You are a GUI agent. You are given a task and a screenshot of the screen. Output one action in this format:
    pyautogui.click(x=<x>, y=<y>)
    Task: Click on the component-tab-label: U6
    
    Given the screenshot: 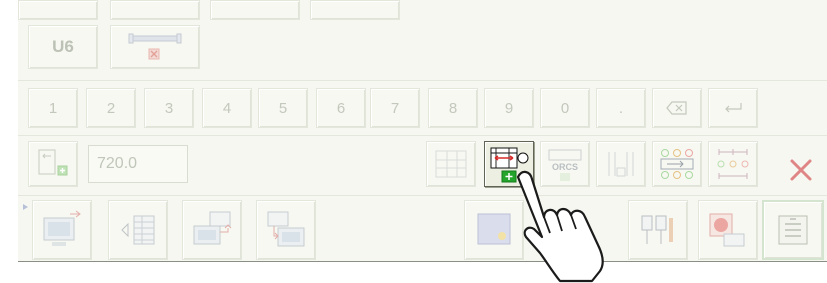 What is the action you would take?
    pyautogui.click(x=63, y=46)
    